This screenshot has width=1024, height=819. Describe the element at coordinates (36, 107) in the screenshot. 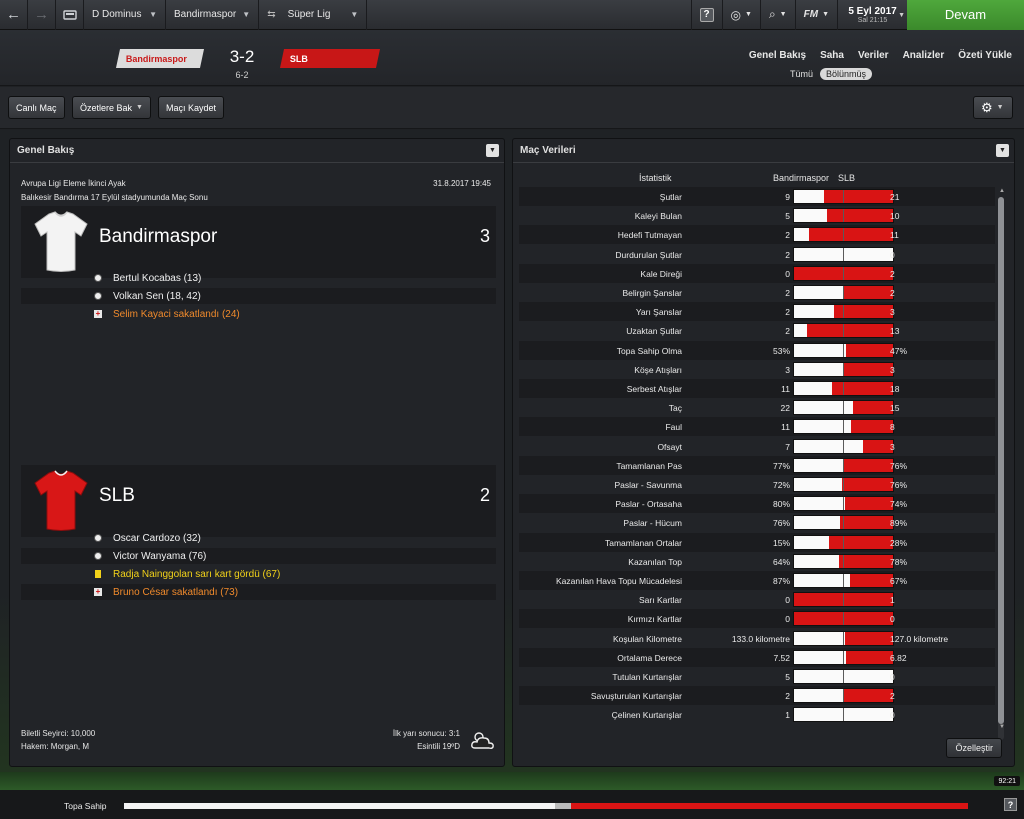

I see `live-match-button: Canlı Maç` at that location.